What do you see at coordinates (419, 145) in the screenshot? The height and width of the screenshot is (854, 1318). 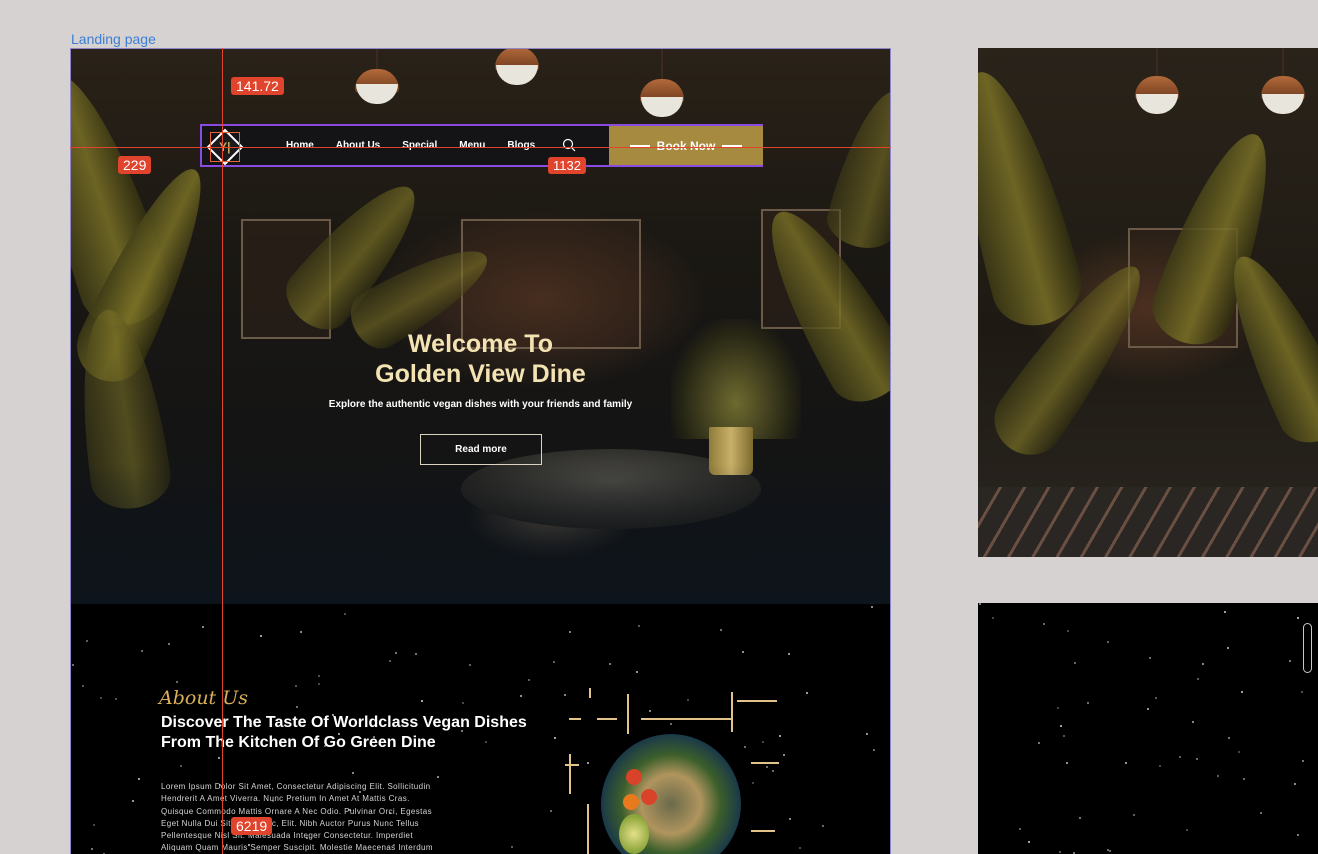 I see `nav-link-special: Special` at bounding box center [419, 145].